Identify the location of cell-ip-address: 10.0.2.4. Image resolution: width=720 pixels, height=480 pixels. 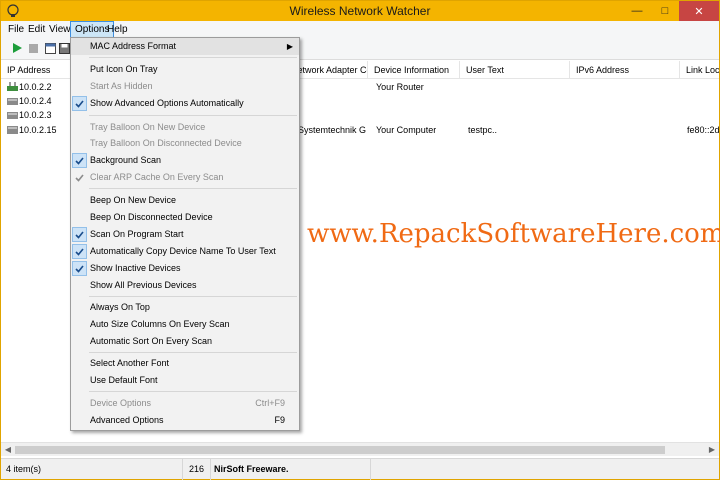
(35, 101).